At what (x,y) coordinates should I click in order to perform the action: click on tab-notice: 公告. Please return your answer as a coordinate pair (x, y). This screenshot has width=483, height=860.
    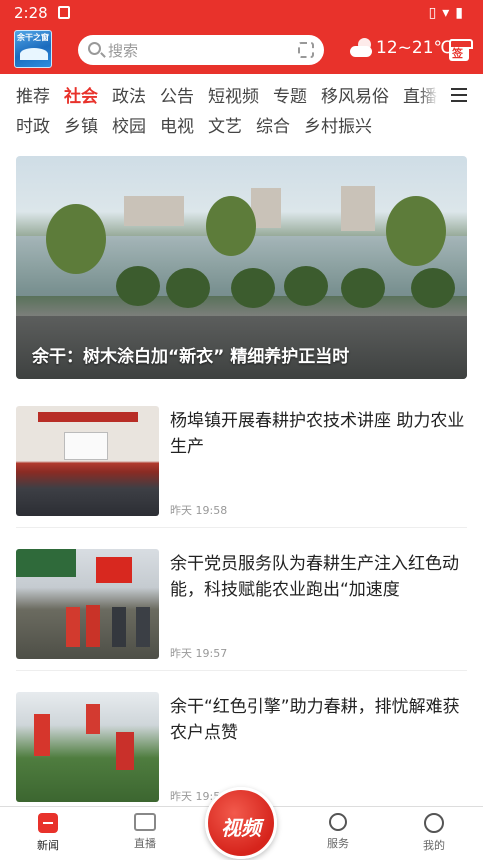
    Looking at the image, I should click on (177, 94).